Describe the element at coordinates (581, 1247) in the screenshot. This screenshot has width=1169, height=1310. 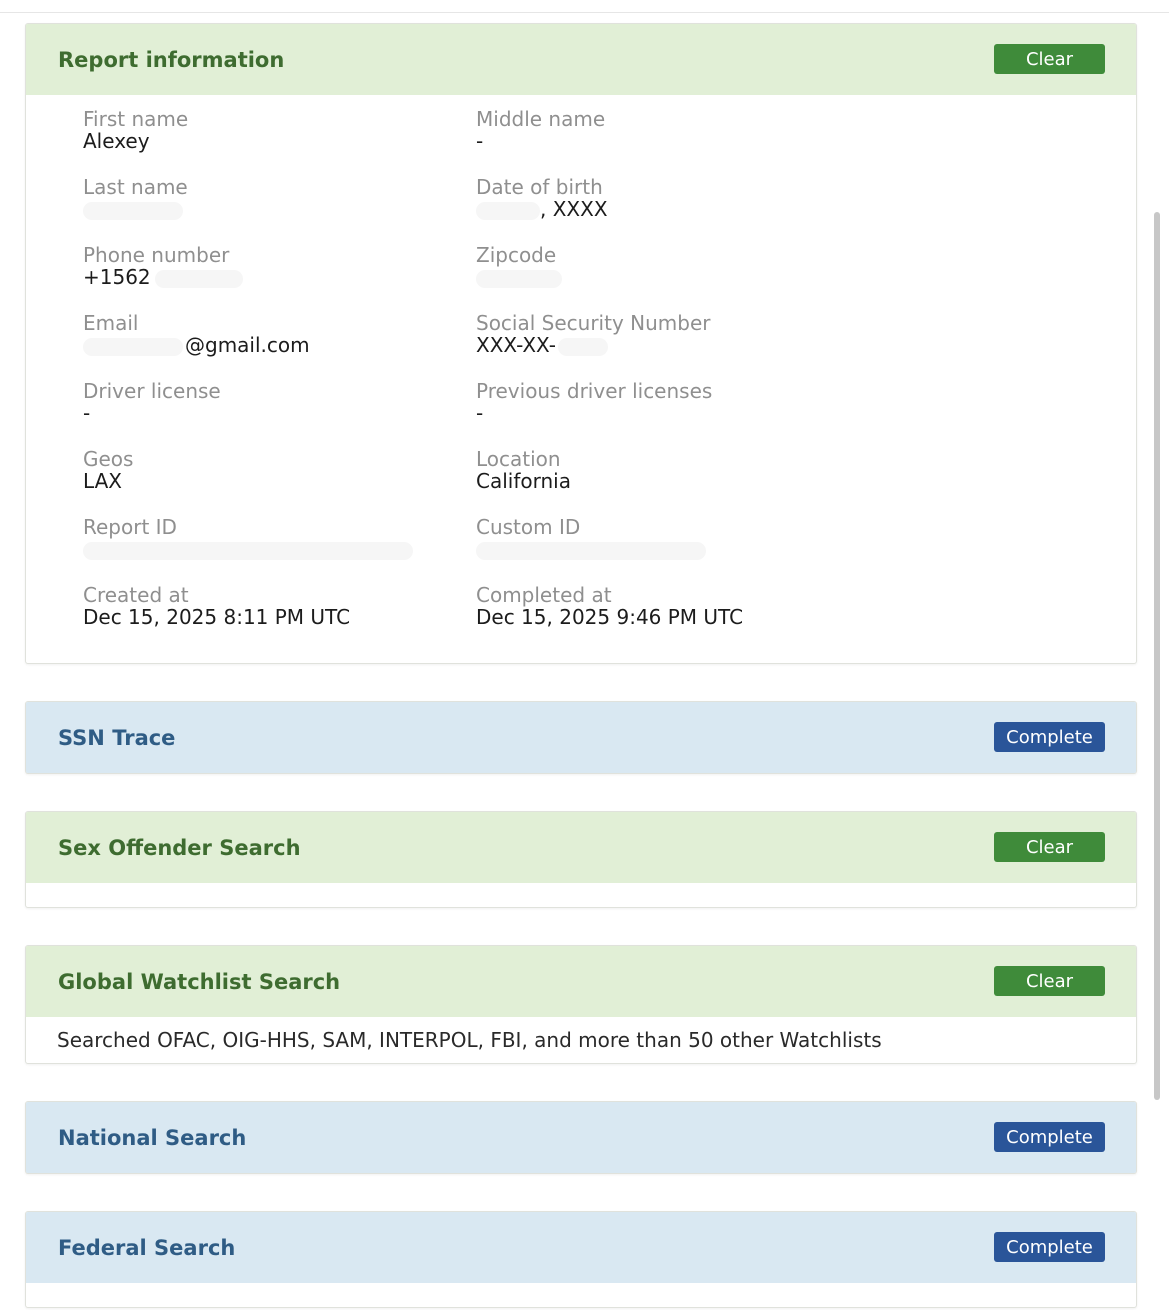
I see `federal-search-header: Federal Search Complete` at that location.